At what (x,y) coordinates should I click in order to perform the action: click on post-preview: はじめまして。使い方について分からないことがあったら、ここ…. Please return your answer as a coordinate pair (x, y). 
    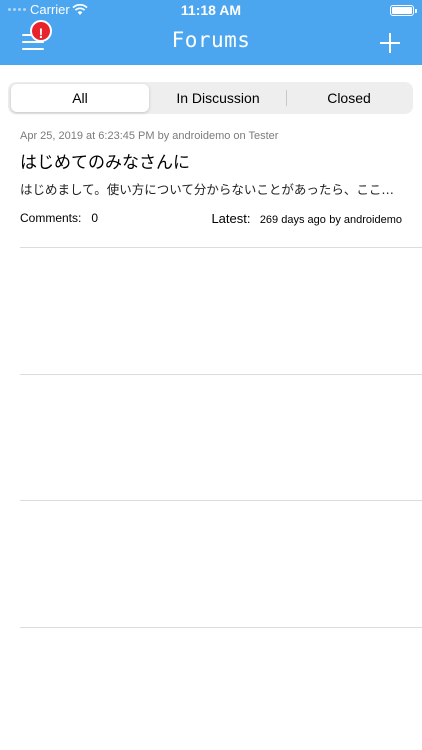
    Looking at the image, I should click on (207, 189).